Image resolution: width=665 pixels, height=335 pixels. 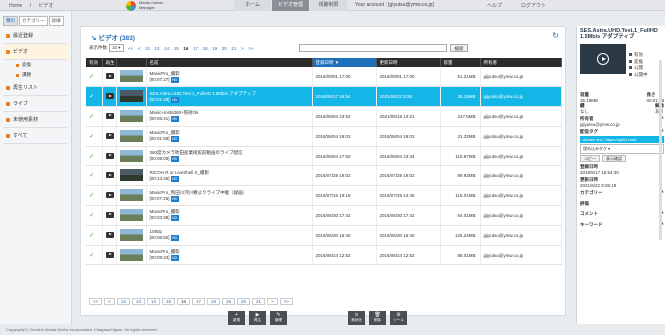 What do you see at coordinates (131, 6) in the screenshot?
I see `app-logo` at bounding box center [131, 6].